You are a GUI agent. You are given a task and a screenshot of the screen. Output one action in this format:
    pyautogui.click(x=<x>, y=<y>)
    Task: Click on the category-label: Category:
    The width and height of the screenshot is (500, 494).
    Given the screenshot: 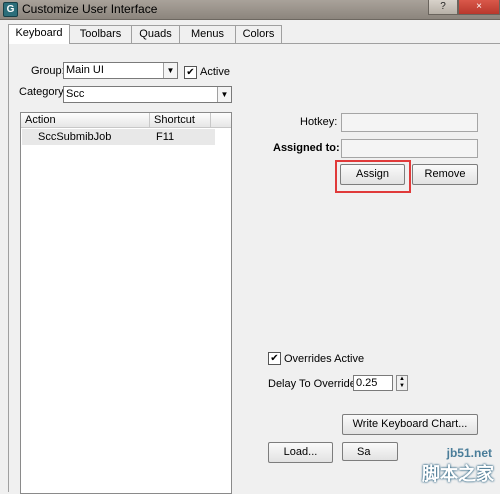 What is the action you would take?
    pyautogui.click(x=43, y=92)
    